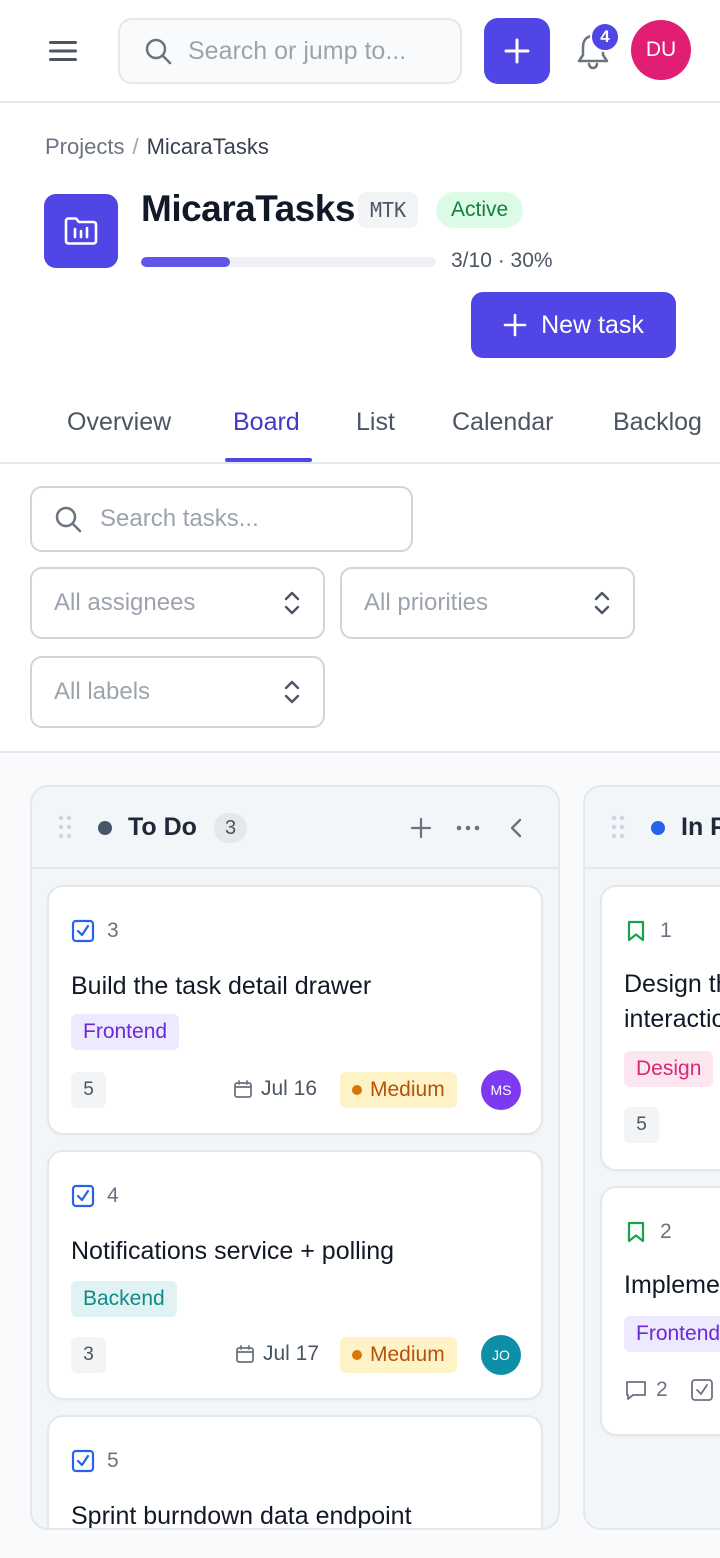 The height and width of the screenshot is (1558, 720). I want to click on task-number: 5, so click(113, 1460).